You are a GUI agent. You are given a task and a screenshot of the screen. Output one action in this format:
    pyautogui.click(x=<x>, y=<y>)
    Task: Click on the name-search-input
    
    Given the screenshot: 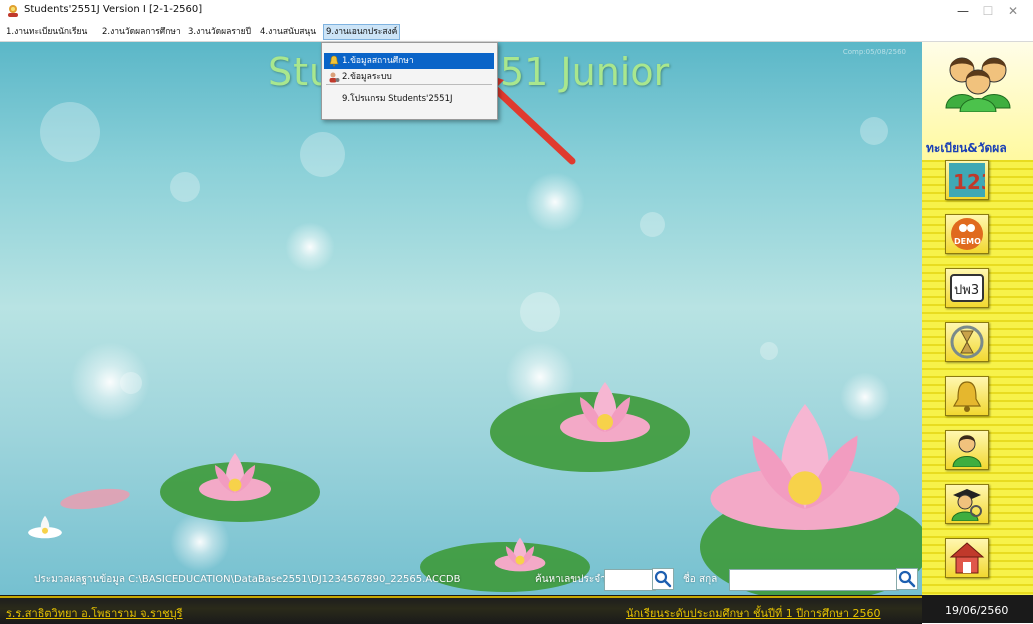 What is the action you would take?
    pyautogui.click(x=814, y=580)
    